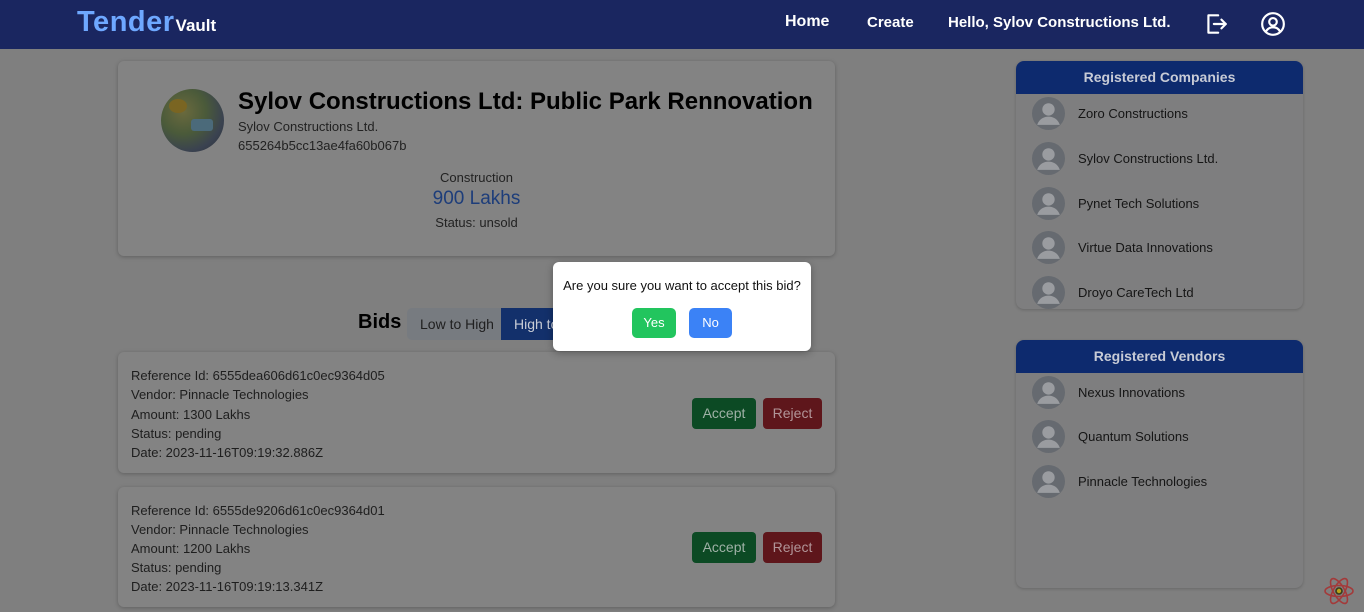  Describe the element at coordinates (1159, 356) in the screenshot. I see `vendors-header: Registered Vendors` at that location.